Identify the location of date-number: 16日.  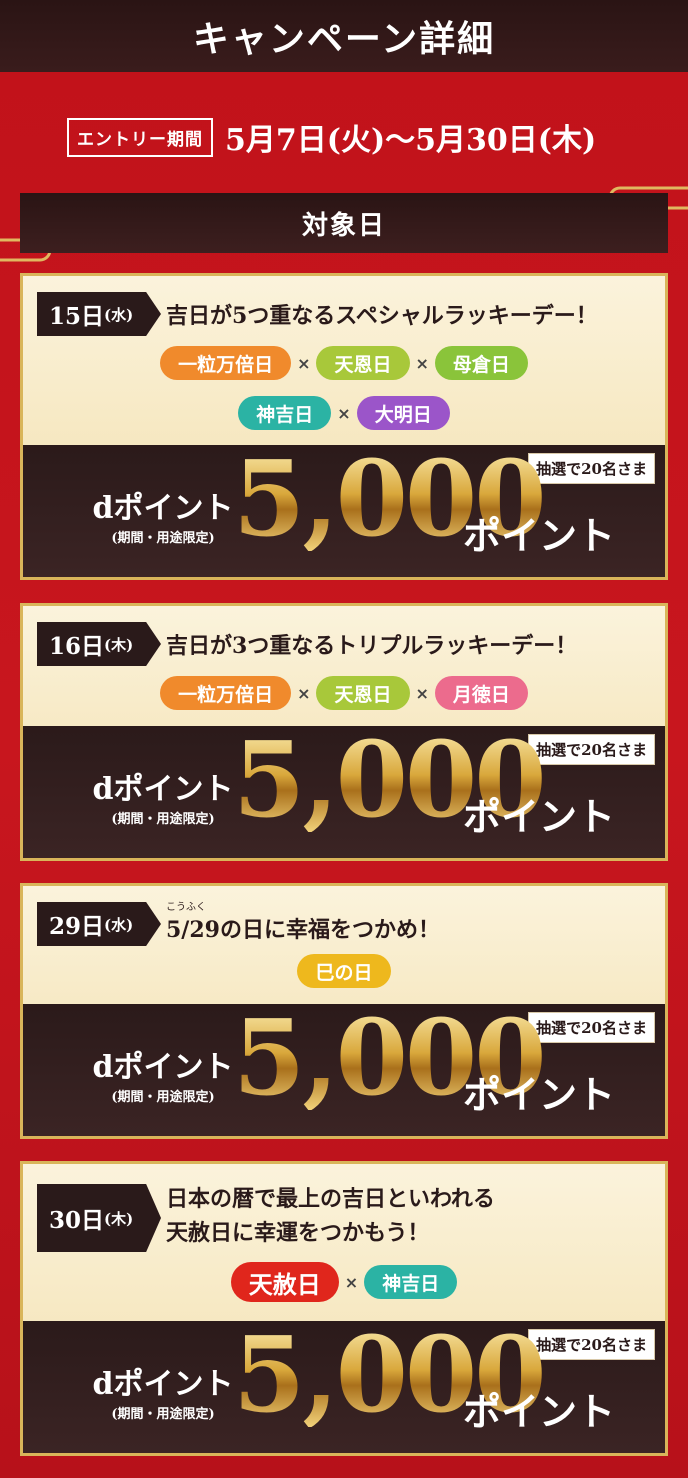
(77, 646).